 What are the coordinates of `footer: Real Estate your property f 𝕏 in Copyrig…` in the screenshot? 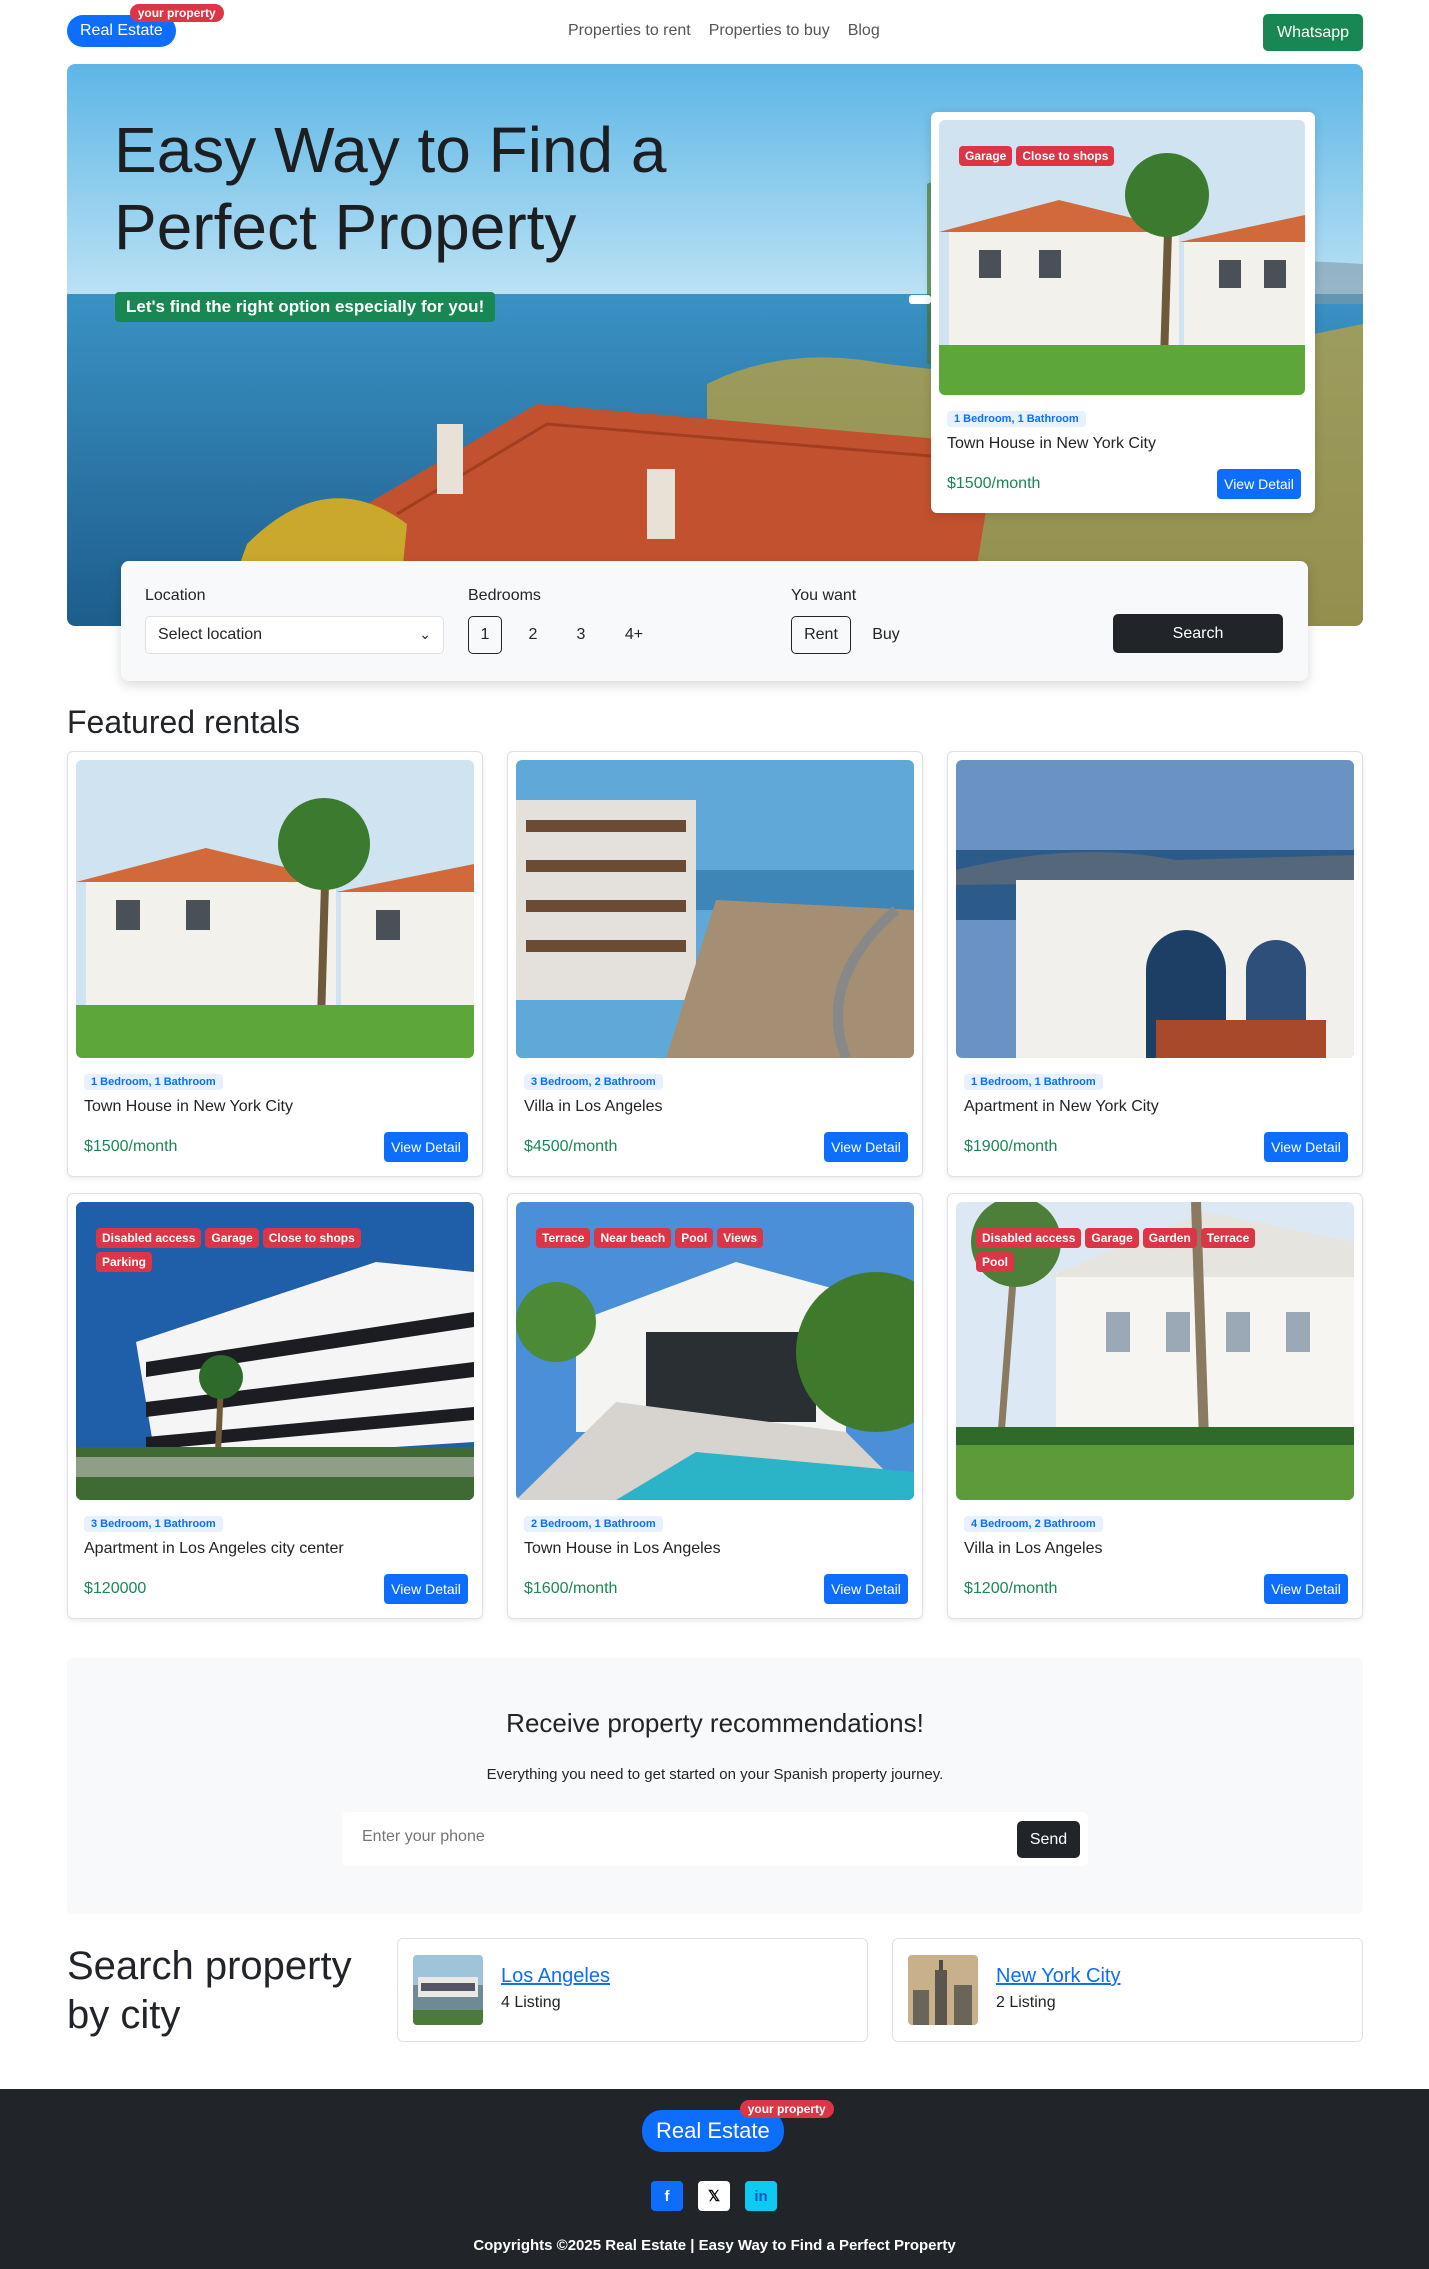 It's located at (714, 2179).